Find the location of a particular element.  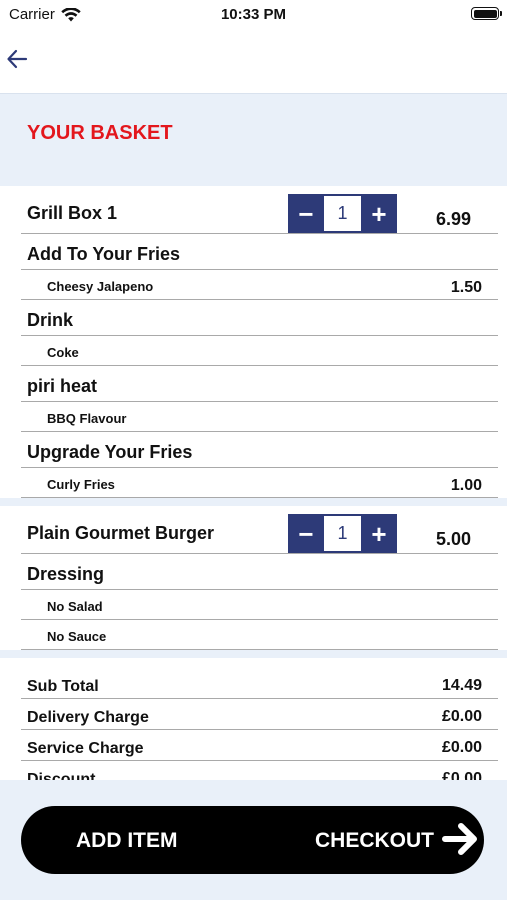

section-name: Upgrade Your Fries is located at coordinates (110, 452).